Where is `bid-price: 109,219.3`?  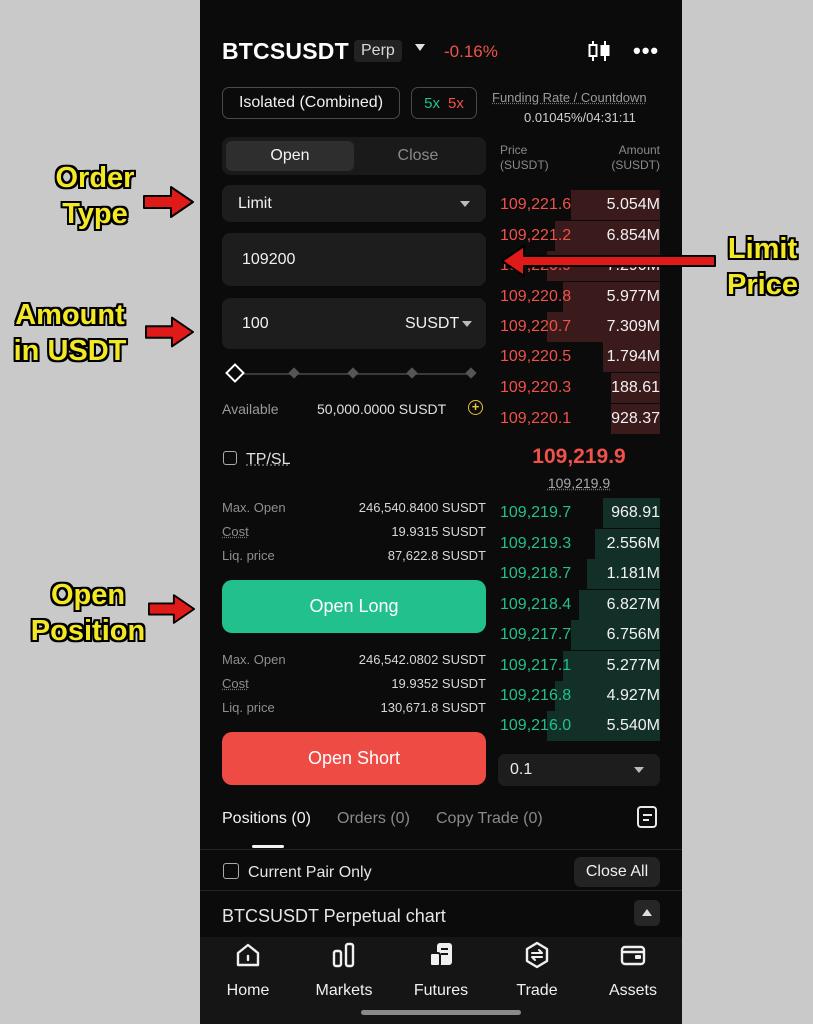 bid-price: 109,219.3 is located at coordinates (536, 543).